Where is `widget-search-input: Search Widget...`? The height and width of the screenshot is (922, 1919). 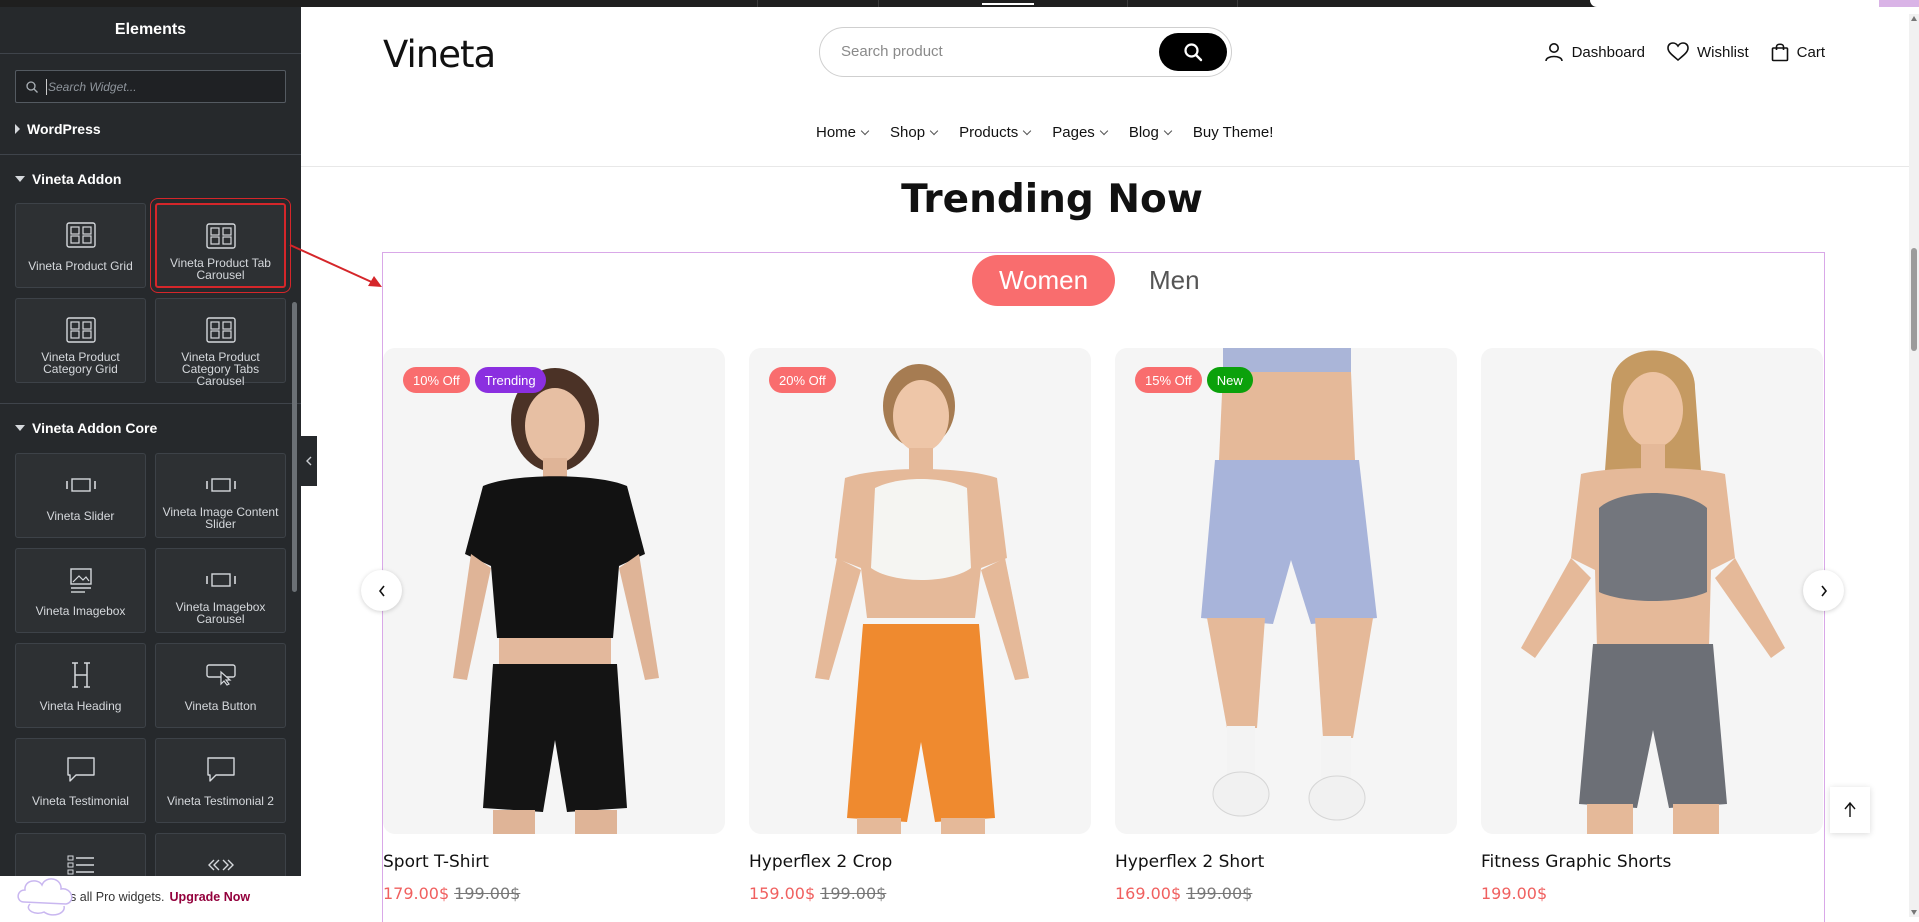
widget-search-input: Search Widget... is located at coordinates (150, 86).